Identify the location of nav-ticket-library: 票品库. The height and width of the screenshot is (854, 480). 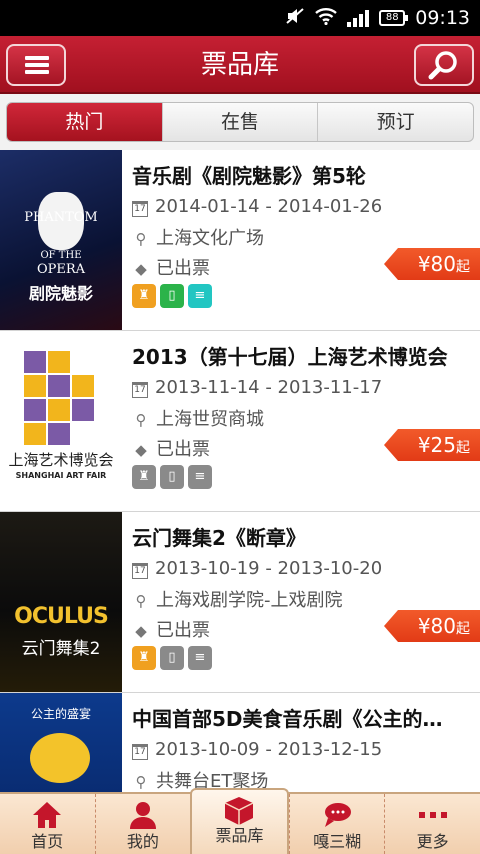
(239, 821).